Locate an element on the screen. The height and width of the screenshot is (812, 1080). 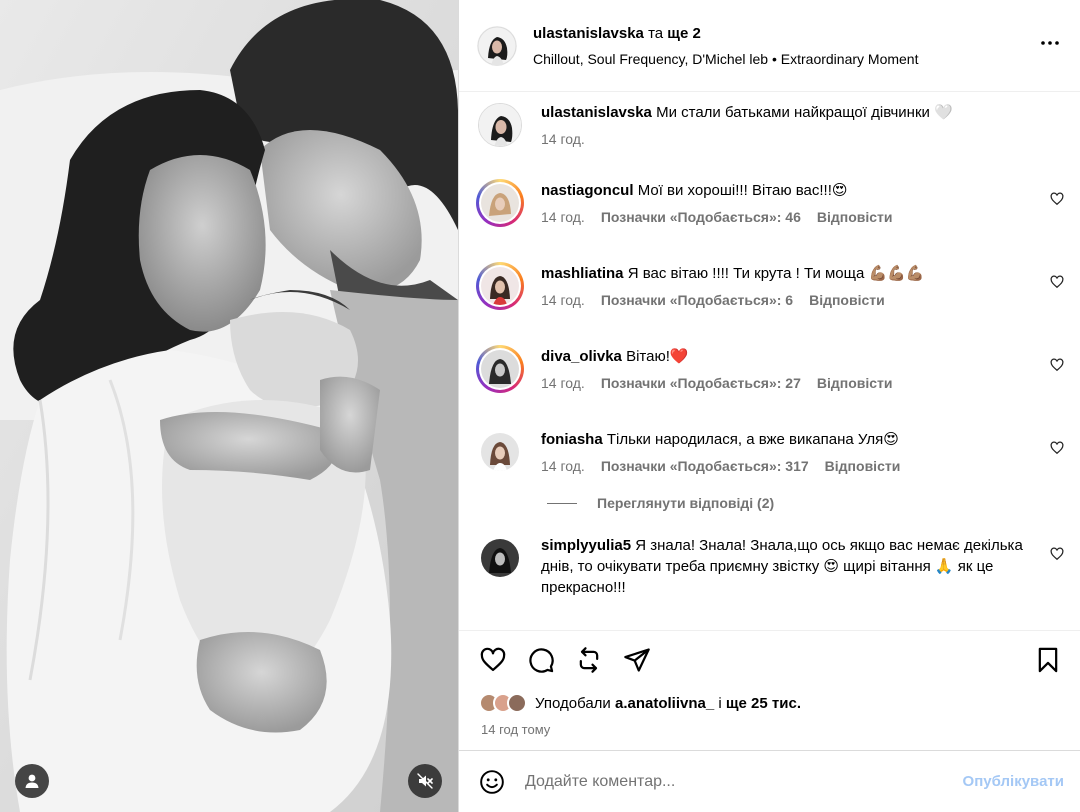
emoji-icon is located at coordinates (492, 782).